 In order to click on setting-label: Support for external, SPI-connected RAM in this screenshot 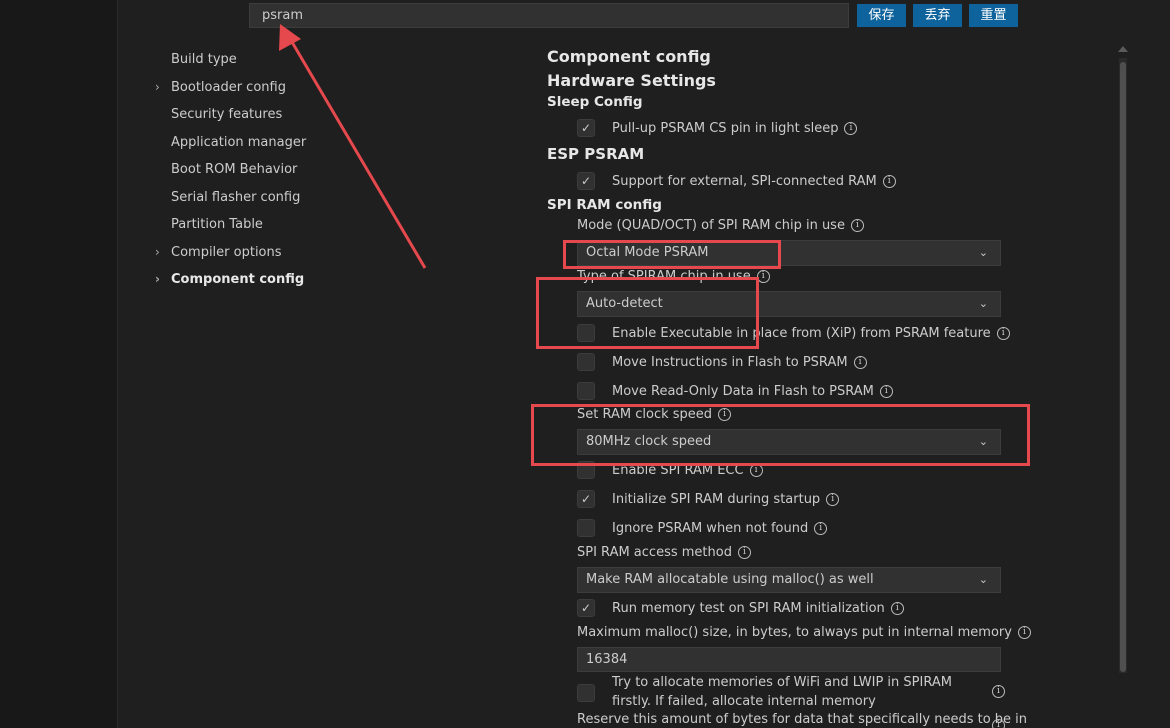, I will do `click(744, 181)`.